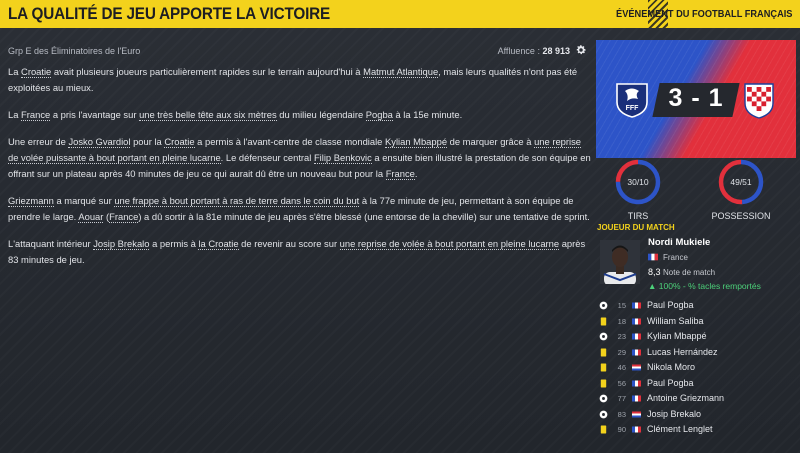 Image resolution: width=800 pixels, height=453 pixels. What do you see at coordinates (74, 51) in the screenshot?
I see `competition-label: Grp E des Éliminatoires de l'Euro` at bounding box center [74, 51].